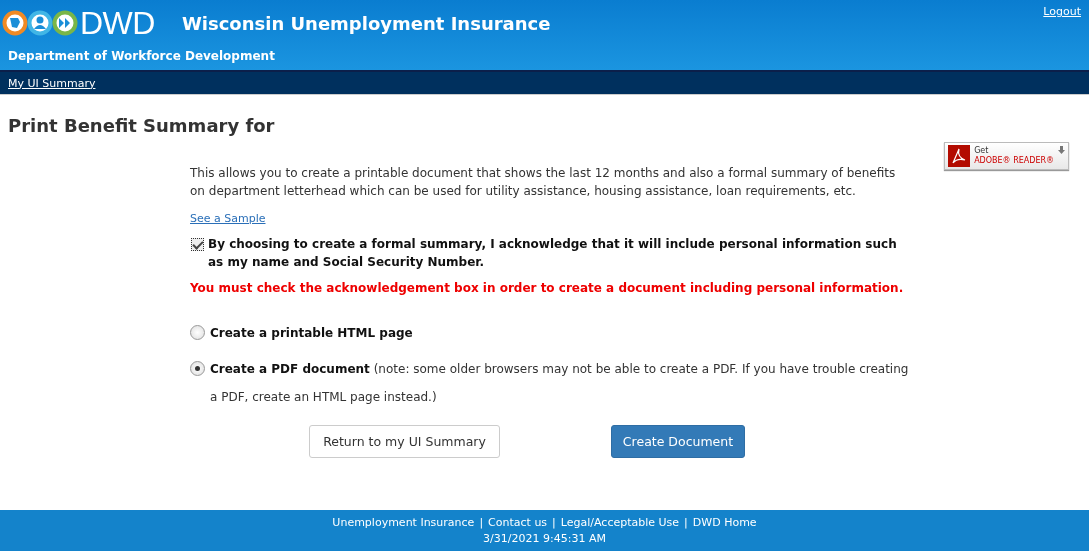  Describe the element at coordinates (518, 522) in the screenshot. I see `footer-link: Contact us` at that location.